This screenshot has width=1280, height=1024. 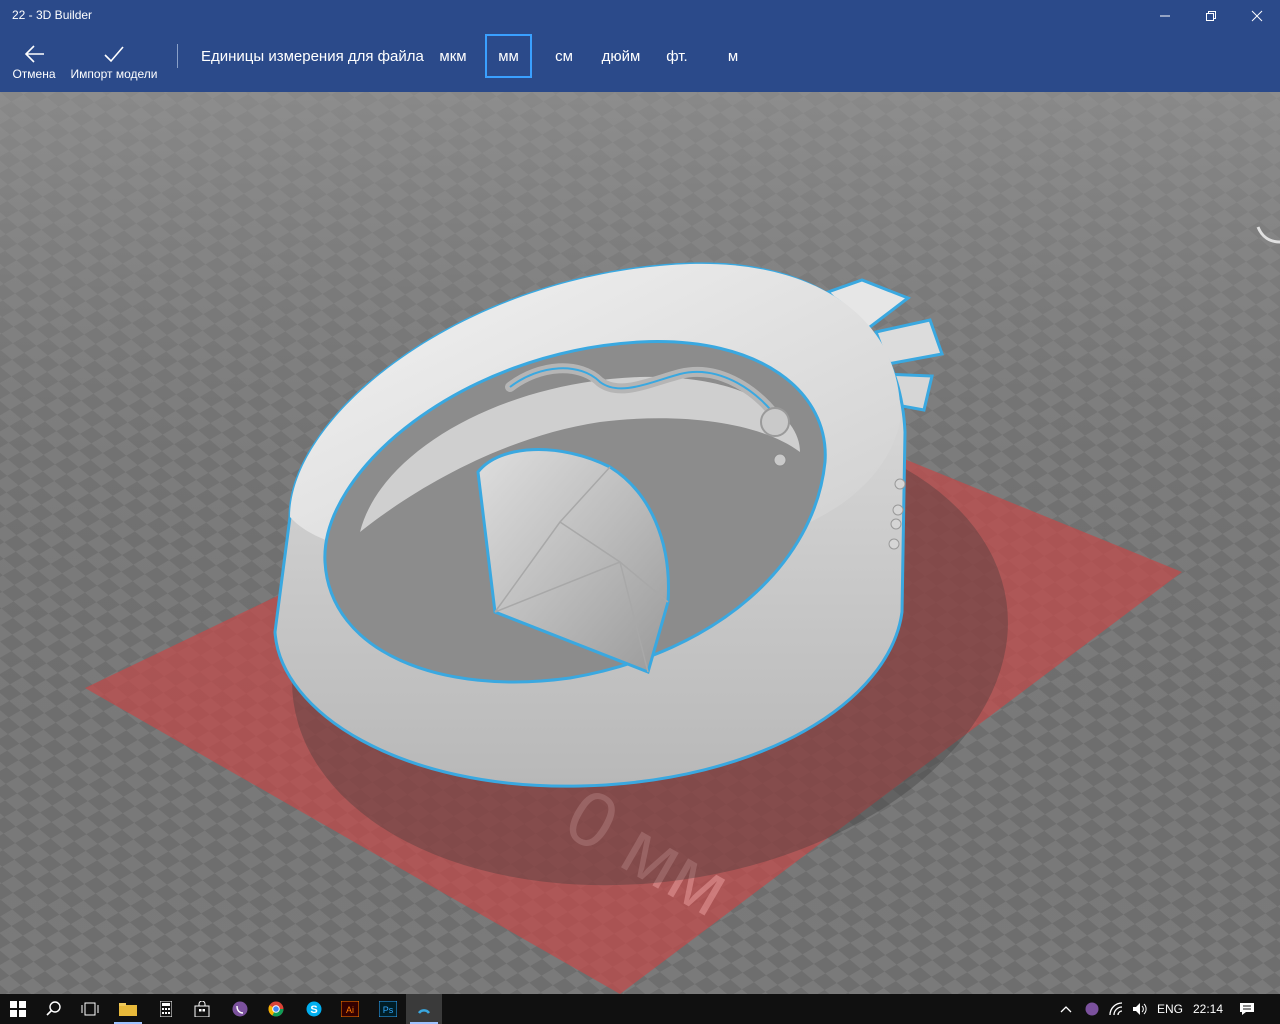 What do you see at coordinates (34, 54) in the screenshot?
I see `back-arrow-icon` at bounding box center [34, 54].